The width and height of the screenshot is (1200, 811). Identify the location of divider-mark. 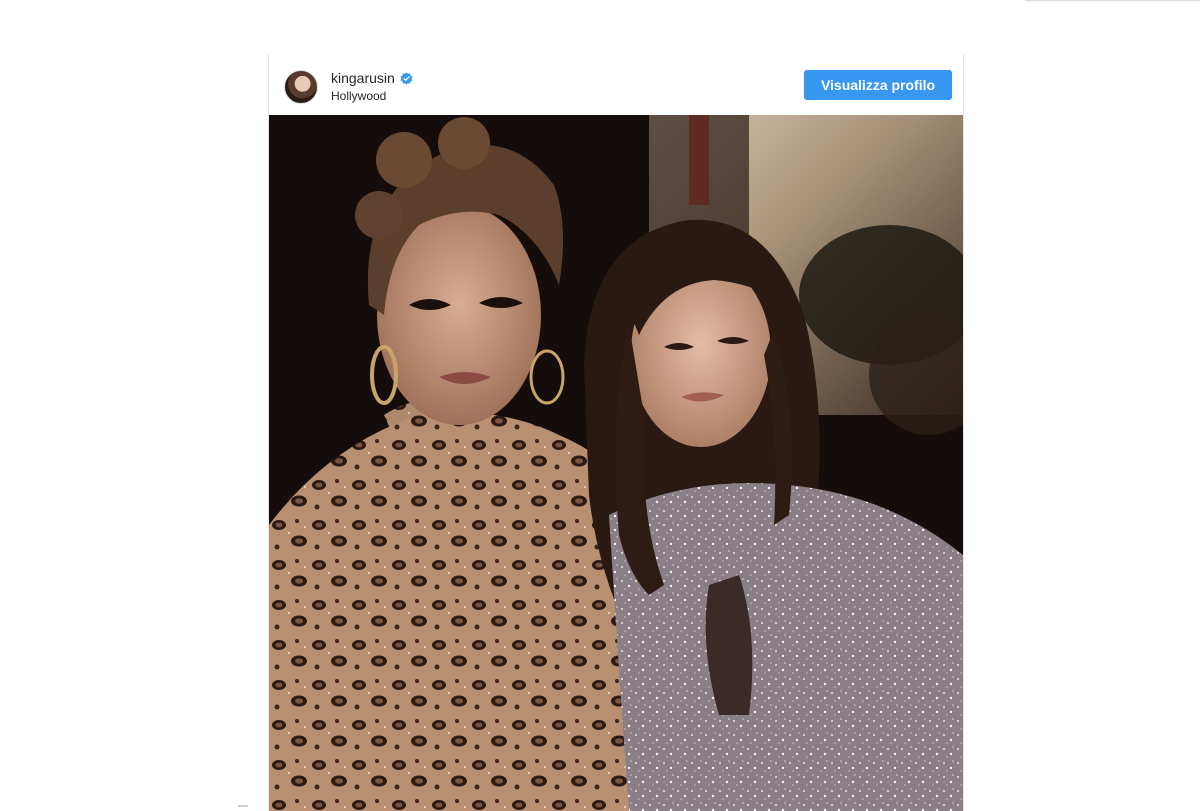
(243, 806).